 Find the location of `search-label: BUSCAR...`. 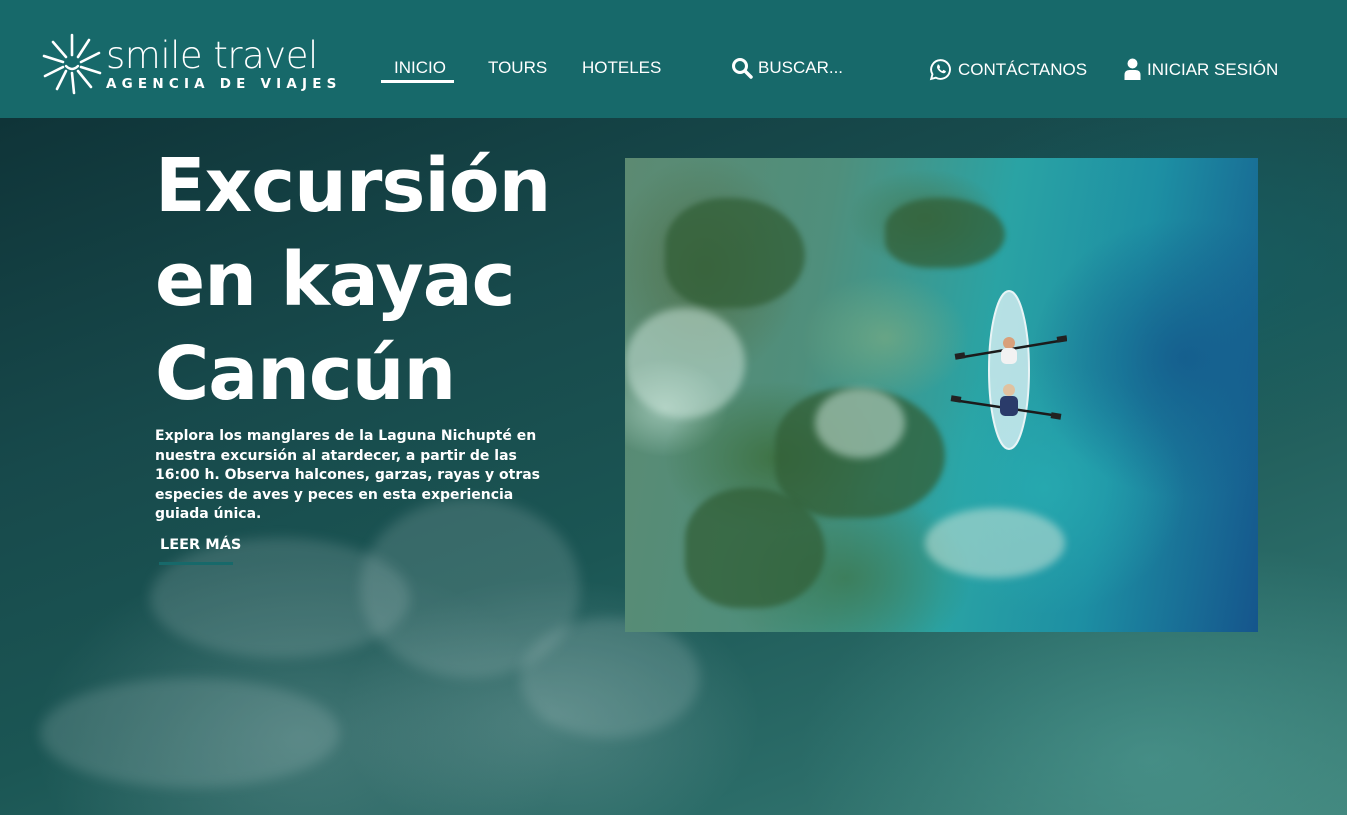

search-label: BUSCAR... is located at coordinates (801, 67).